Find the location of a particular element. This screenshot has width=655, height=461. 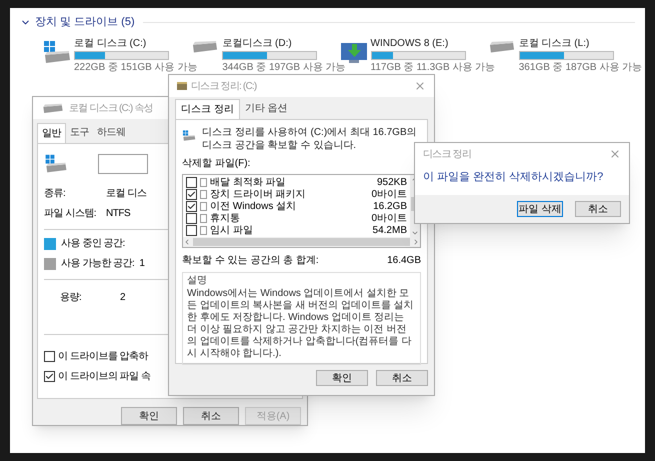

drive-name: WINDOWS 8 (E:) is located at coordinates (410, 43).